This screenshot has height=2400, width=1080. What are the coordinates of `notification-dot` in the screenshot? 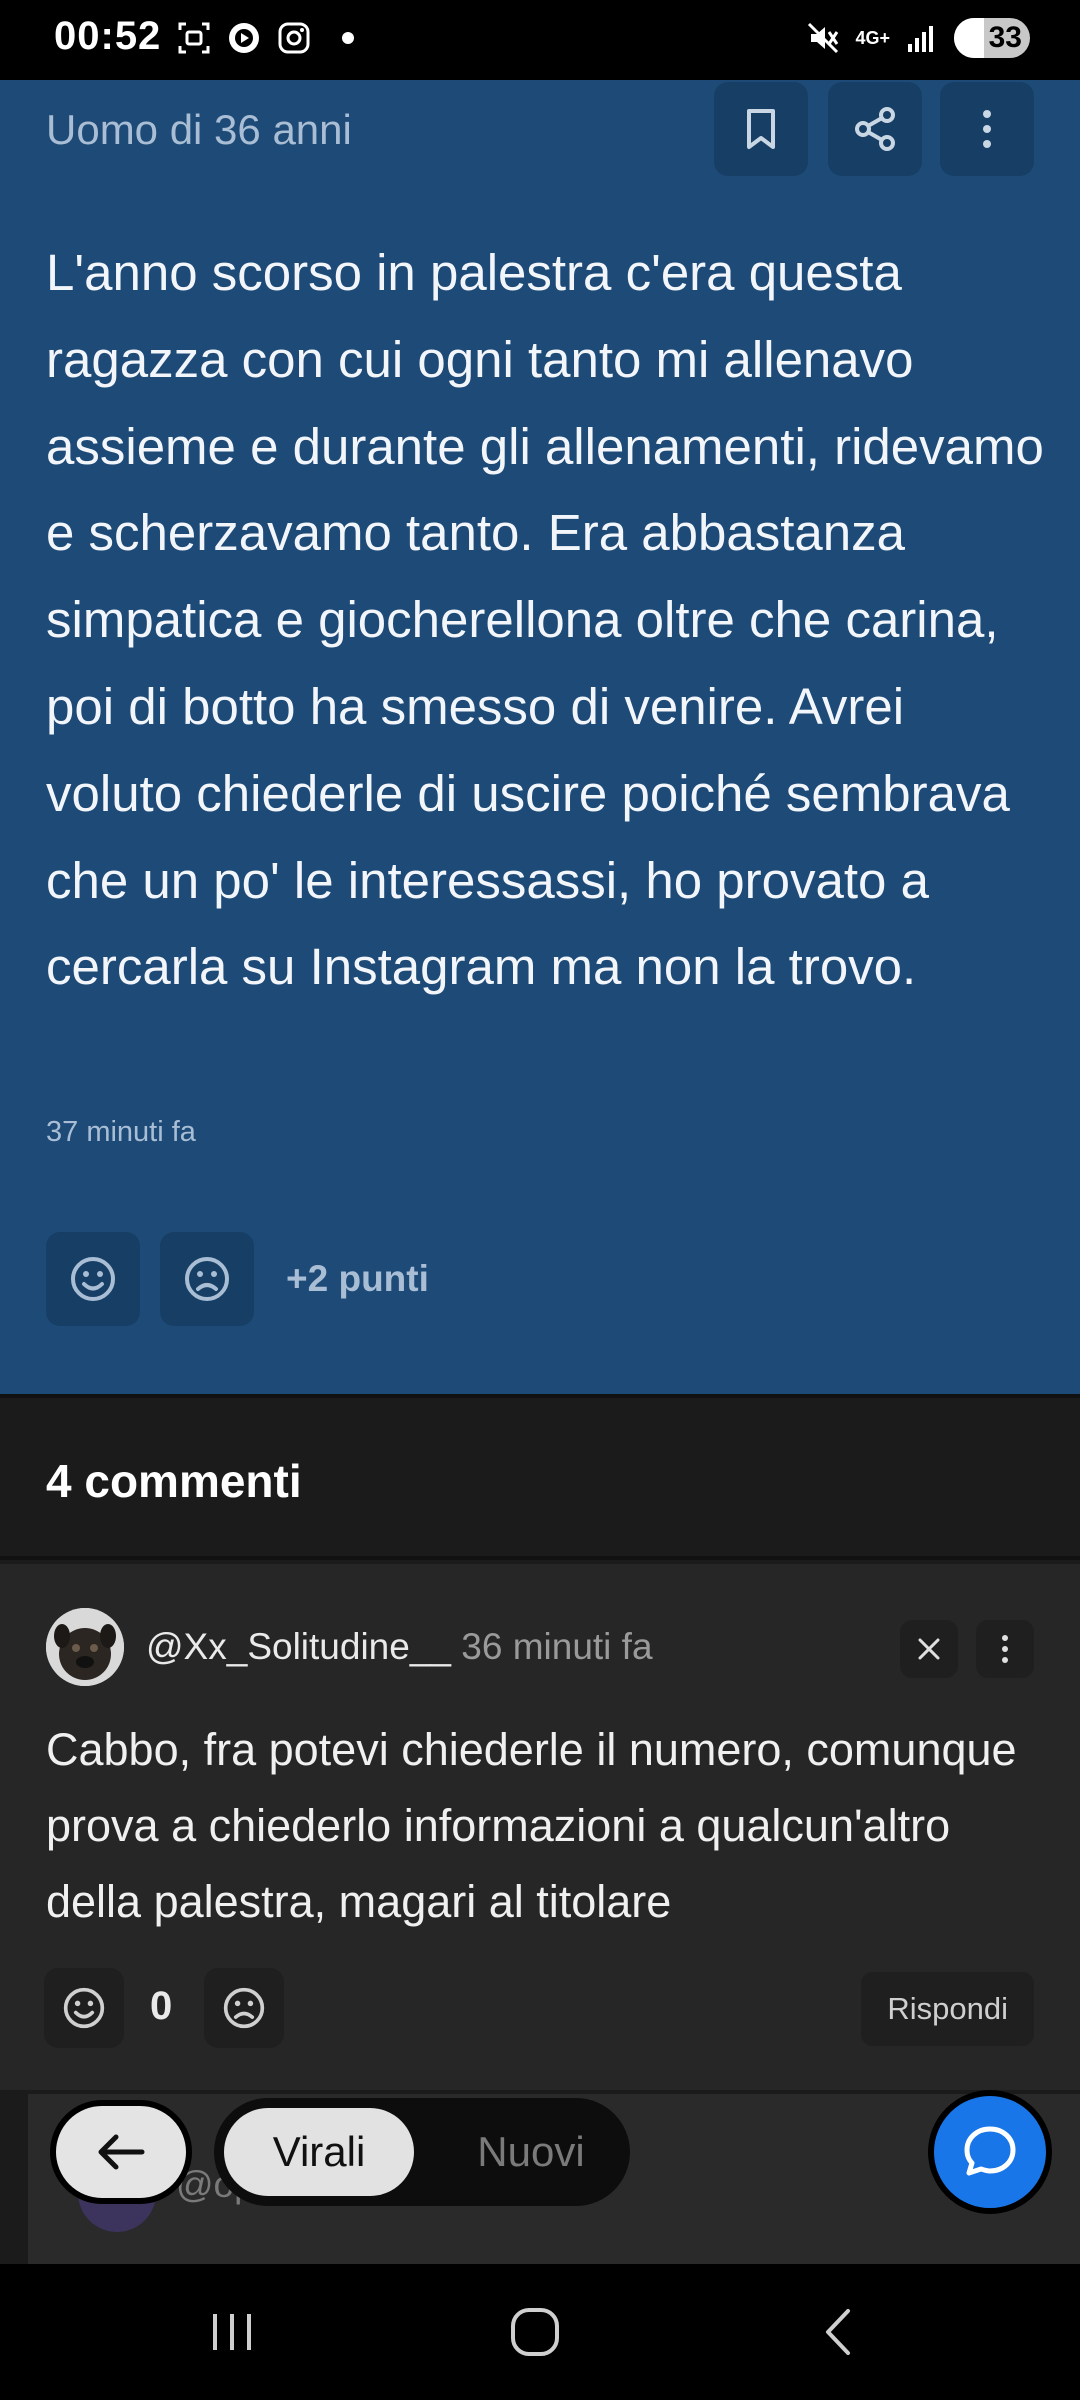 It's located at (348, 38).